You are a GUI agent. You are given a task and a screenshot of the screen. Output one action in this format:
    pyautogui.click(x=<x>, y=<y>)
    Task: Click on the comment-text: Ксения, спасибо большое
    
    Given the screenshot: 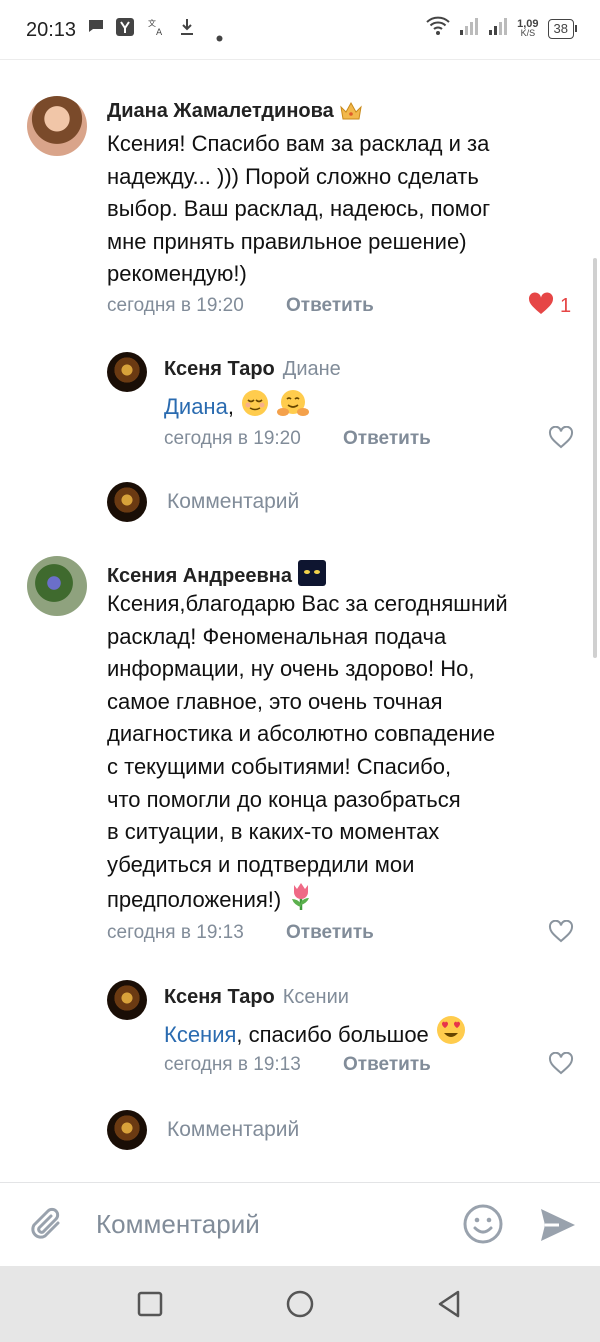 What is the action you would take?
    pyautogui.click(x=315, y=1035)
    